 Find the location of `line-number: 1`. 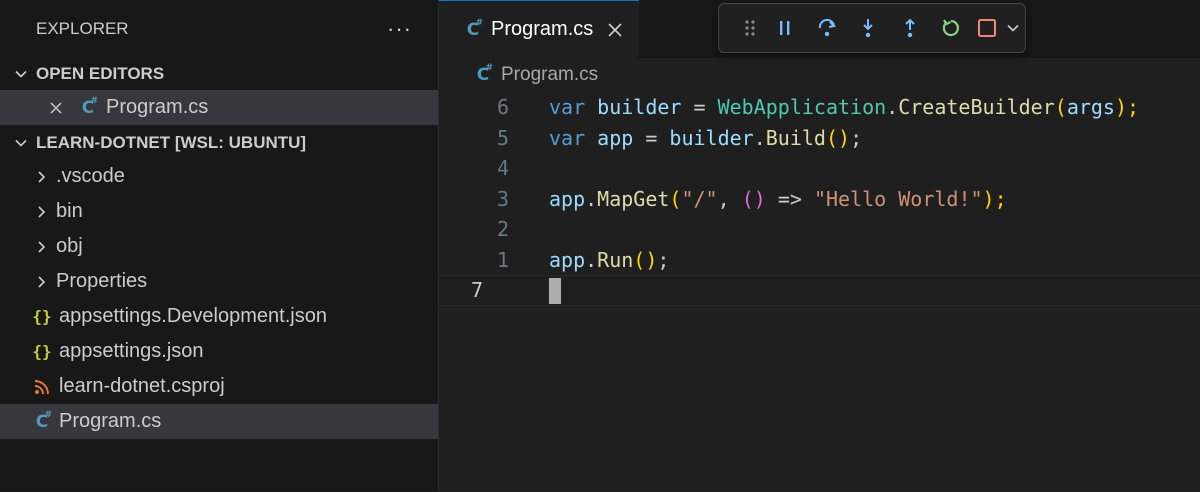

line-number: 1 is located at coordinates (502, 259).